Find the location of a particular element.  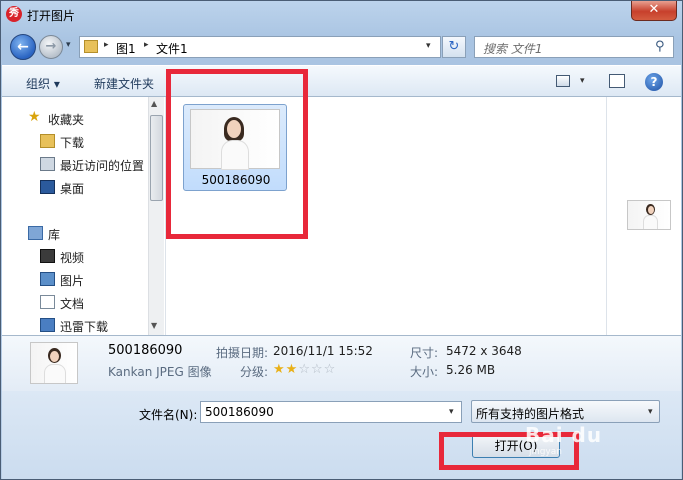

details-file-type: Kankan JPEG 图像 is located at coordinates (160, 372).